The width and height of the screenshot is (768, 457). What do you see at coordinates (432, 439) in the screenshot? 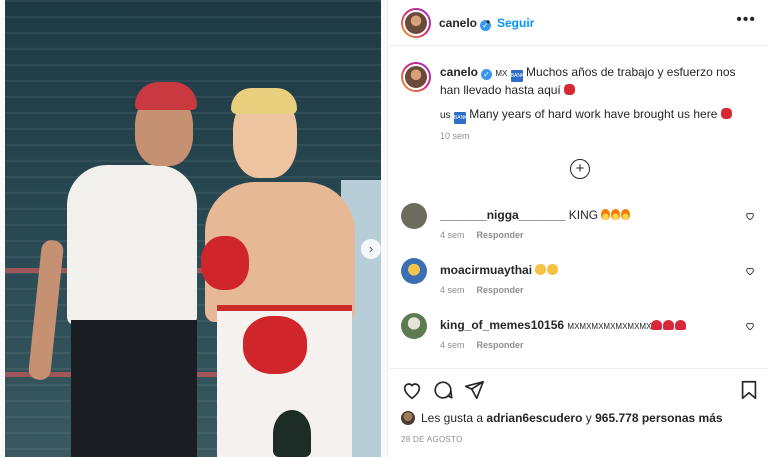
I see `post-date: 28 DE AGOSTO` at bounding box center [432, 439].